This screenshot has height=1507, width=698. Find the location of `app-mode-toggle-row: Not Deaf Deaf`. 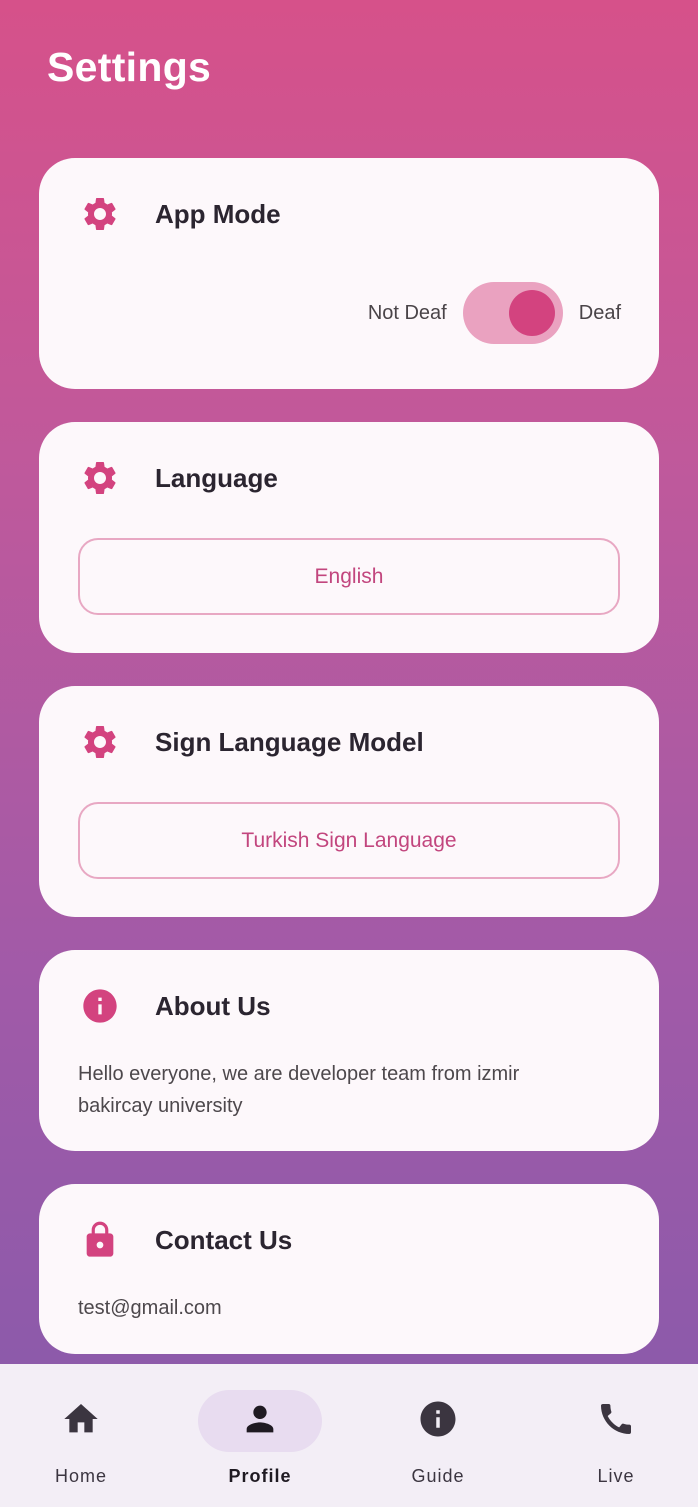

app-mode-toggle-row: Not Deaf Deaf is located at coordinates (494, 313).